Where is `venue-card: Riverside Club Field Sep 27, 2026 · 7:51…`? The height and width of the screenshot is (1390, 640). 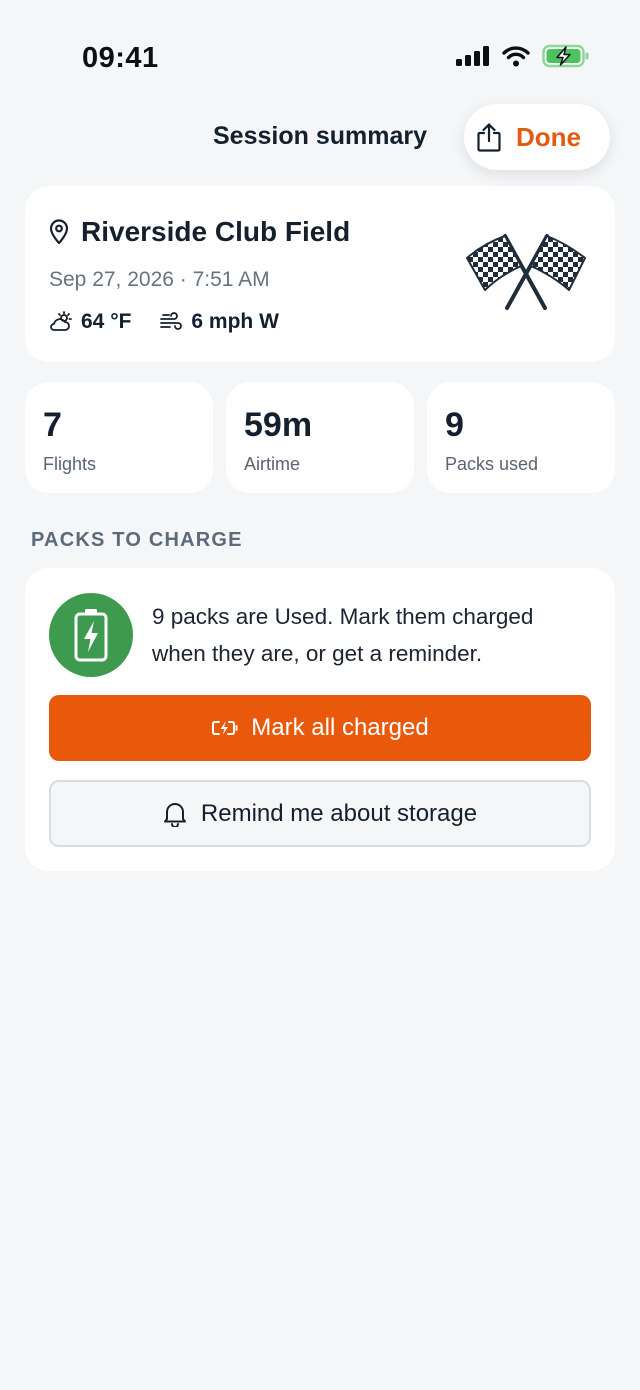
venue-card: Riverside Club Field Sep 27, 2026 · 7:51… is located at coordinates (320, 274).